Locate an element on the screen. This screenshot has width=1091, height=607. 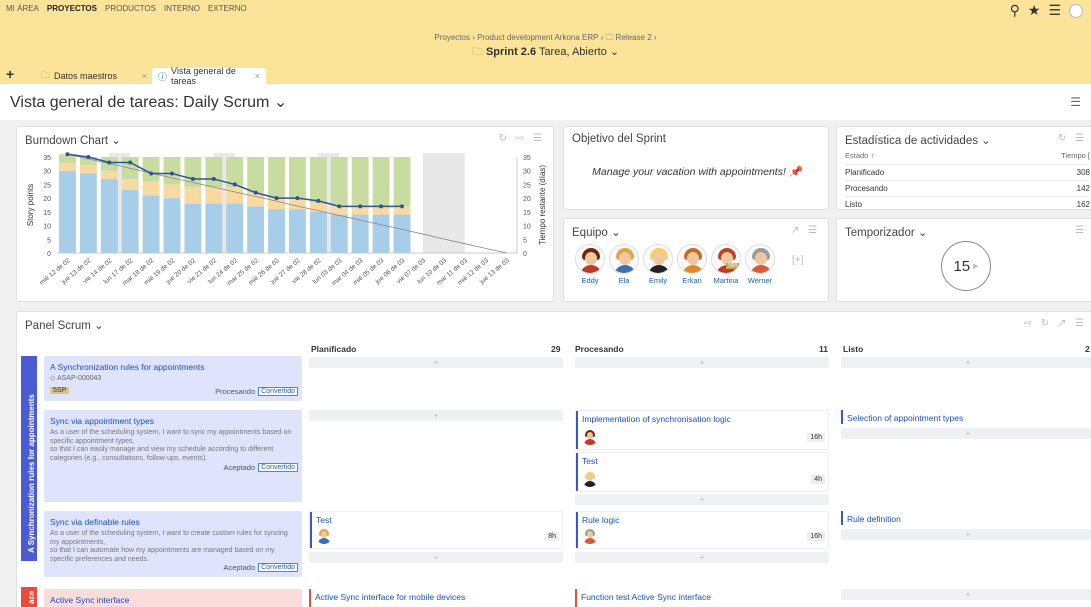
y2-tick-label: 10 is located at coordinates (527, 227).